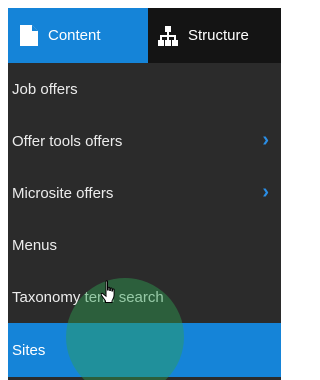 The width and height of the screenshot is (320, 380). Describe the element at coordinates (63, 193) in the screenshot. I see `menu-item-label: Microsite offers` at that location.